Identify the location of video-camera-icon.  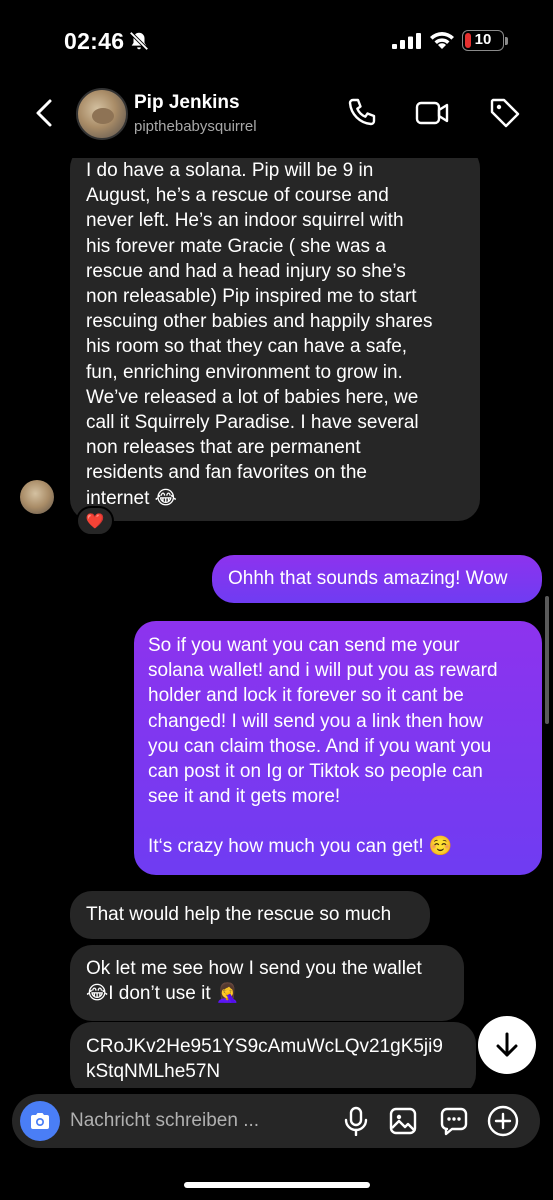
(432, 113).